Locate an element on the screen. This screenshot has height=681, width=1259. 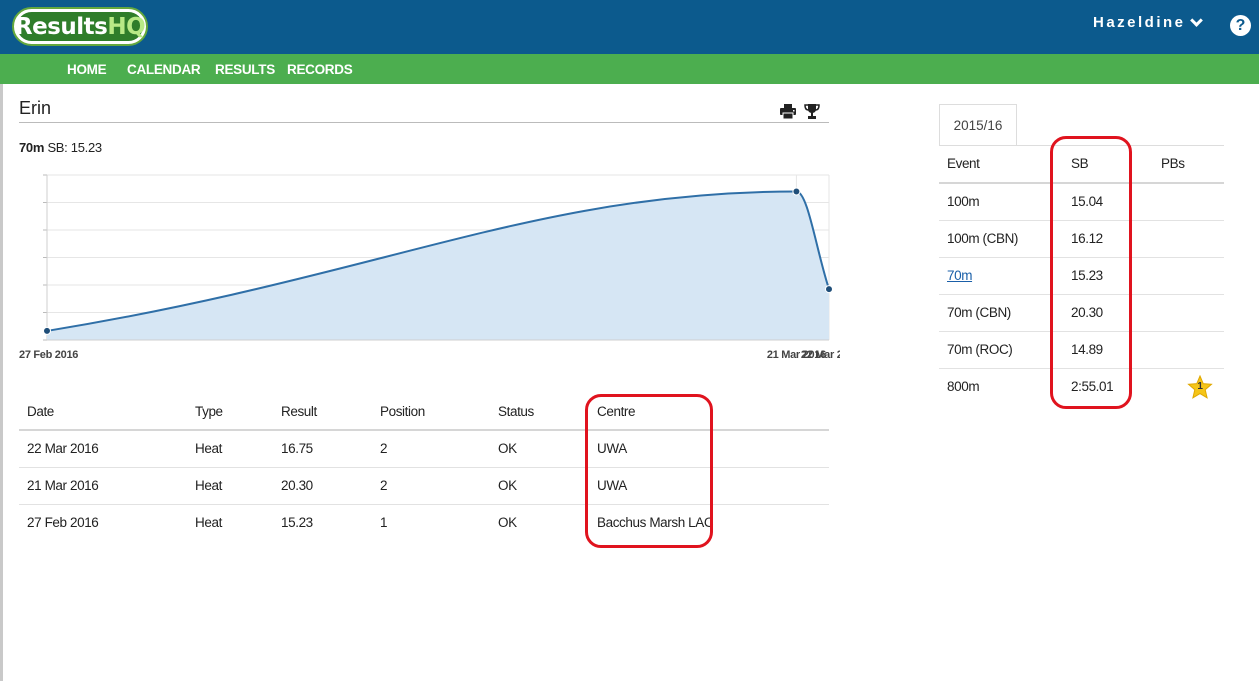
cell-result: 20.30 is located at coordinates (322, 486).